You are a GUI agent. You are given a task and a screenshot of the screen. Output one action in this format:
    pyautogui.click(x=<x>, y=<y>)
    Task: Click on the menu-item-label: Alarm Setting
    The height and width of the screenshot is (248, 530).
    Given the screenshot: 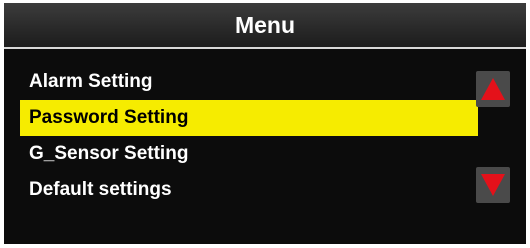 What is the action you would take?
    pyautogui.click(x=91, y=81)
    